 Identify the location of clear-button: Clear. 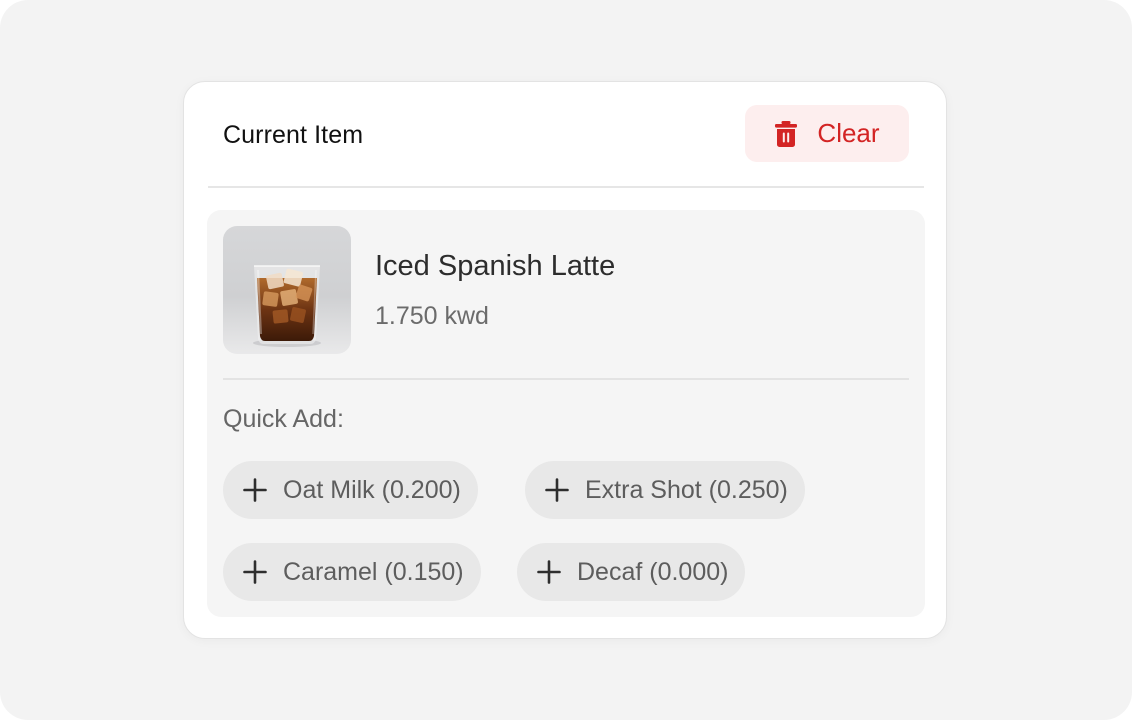
(827, 133).